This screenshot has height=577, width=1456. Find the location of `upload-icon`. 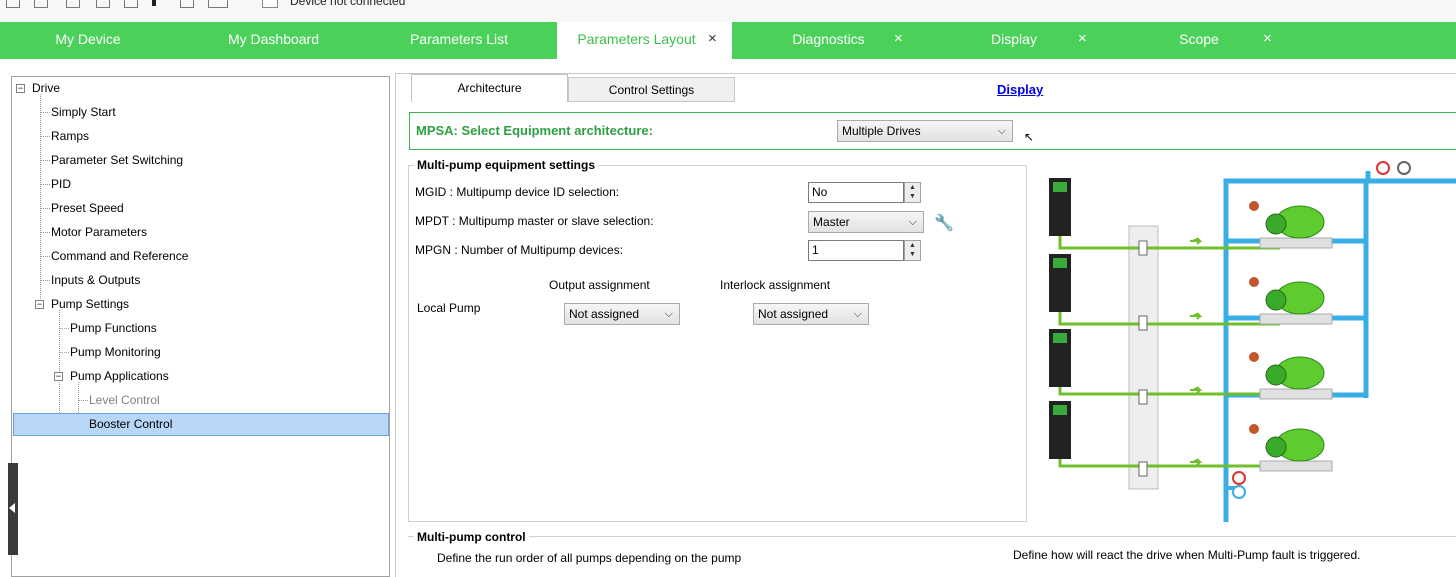

upload-icon is located at coordinates (131, 4).